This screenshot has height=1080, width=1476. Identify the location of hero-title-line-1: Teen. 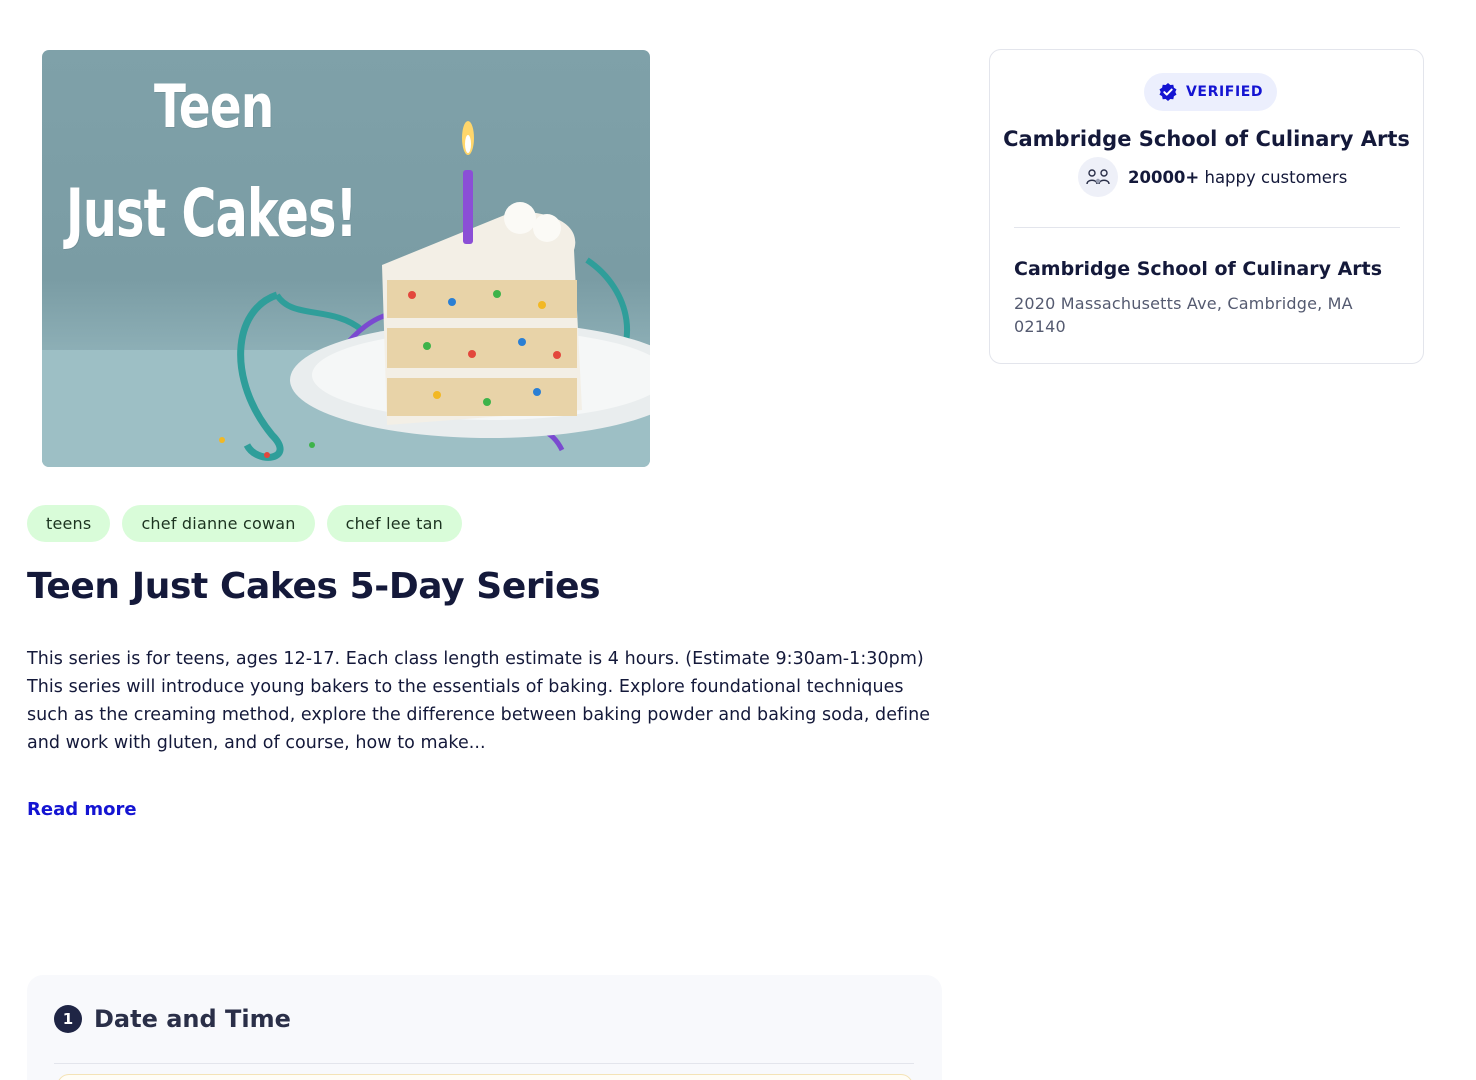
(214, 107).